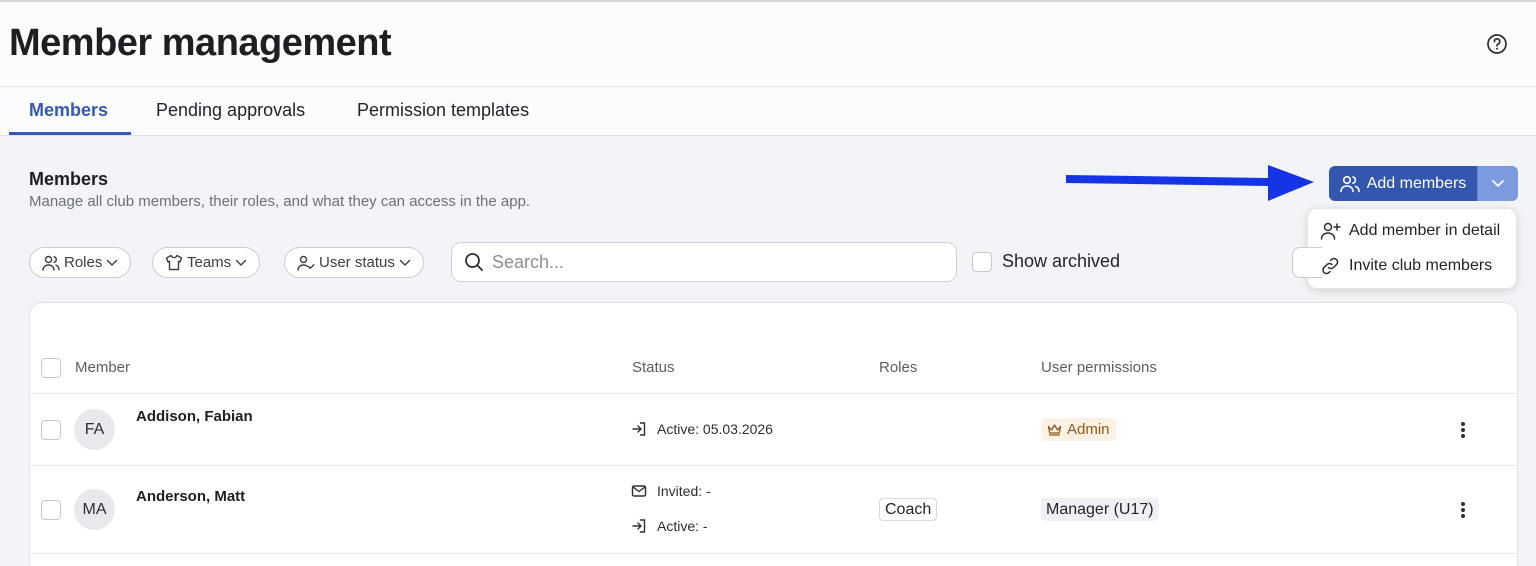  What do you see at coordinates (174, 262) in the screenshot?
I see `jersey-icon` at bounding box center [174, 262].